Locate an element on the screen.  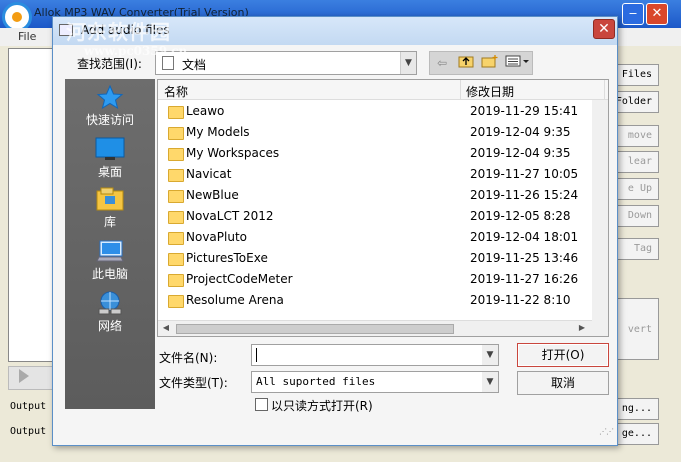
back-arrow-icon: ⇦ is located at coordinates (442, 63).